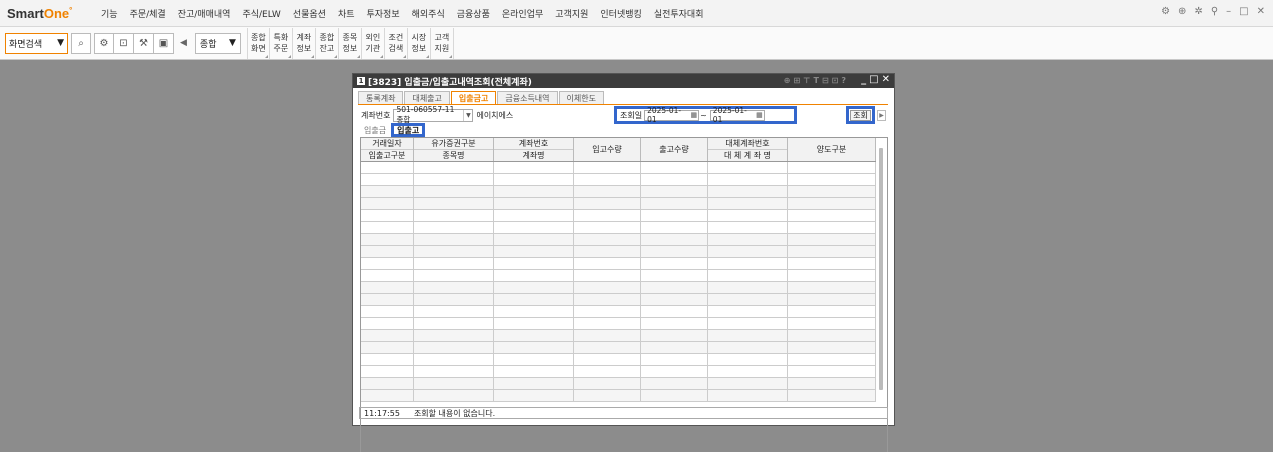 The height and width of the screenshot is (452, 1273). What do you see at coordinates (832, 149) in the screenshot?
I see `column-header: 양도구분` at bounding box center [832, 149].